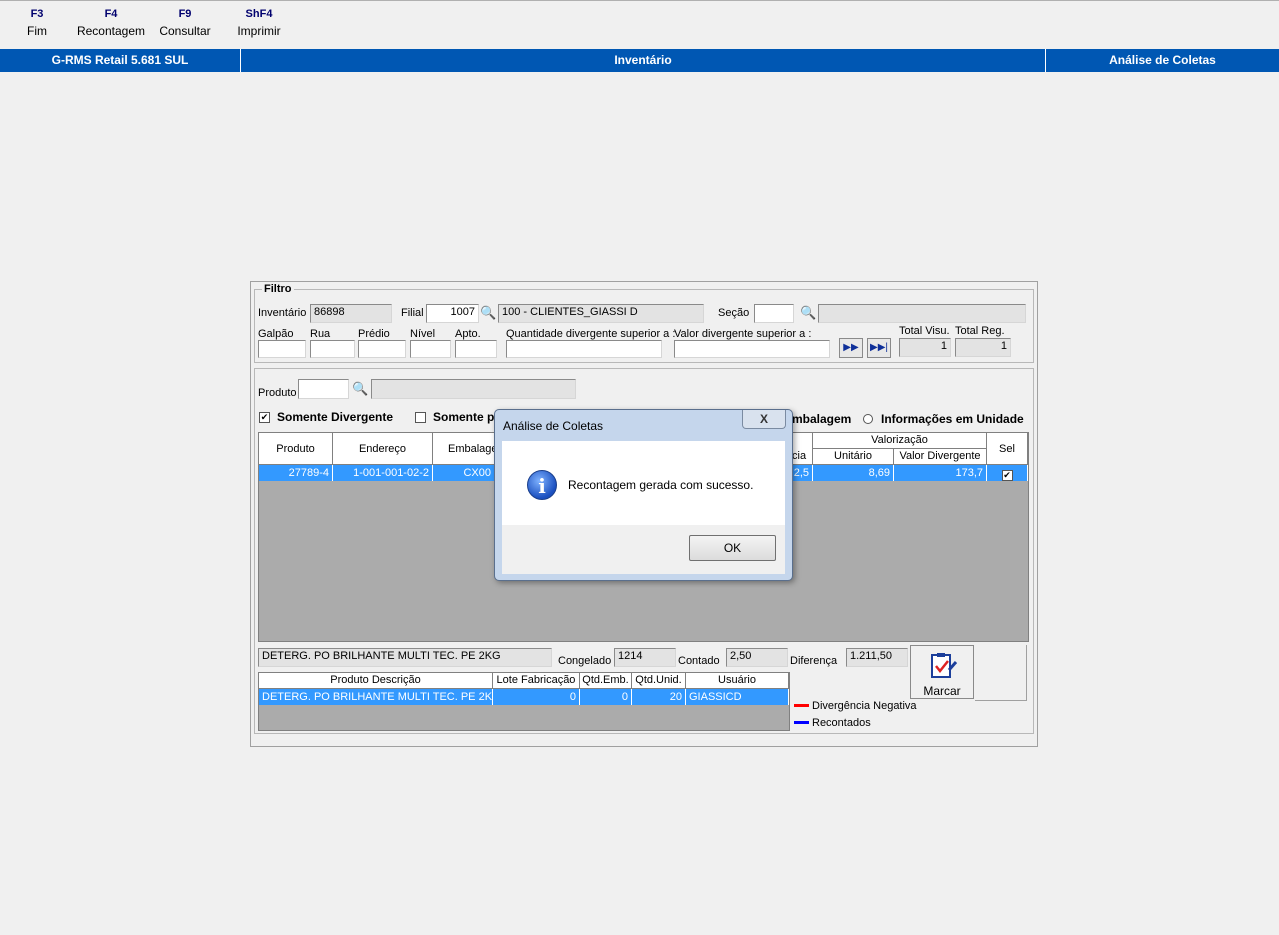  What do you see at coordinates (259, 14) in the screenshot?
I see `imprimir-key: ShF4` at bounding box center [259, 14].